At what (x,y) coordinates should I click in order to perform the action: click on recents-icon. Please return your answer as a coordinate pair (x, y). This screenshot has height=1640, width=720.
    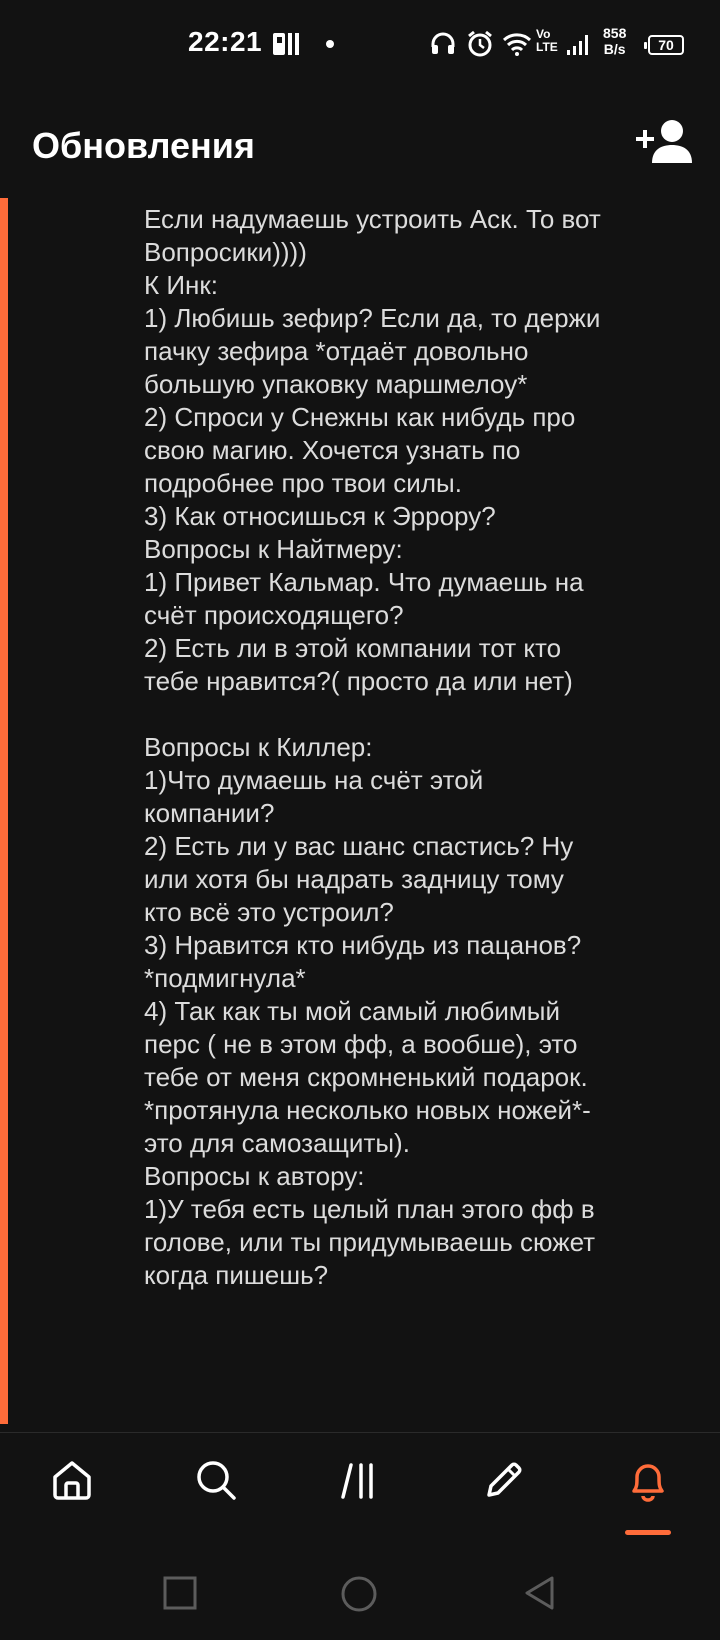
    Looking at the image, I should click on (180, 1593).